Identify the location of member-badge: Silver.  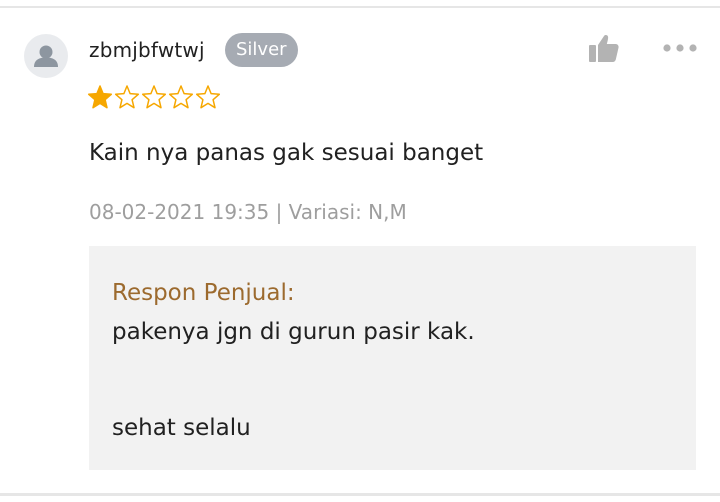
(261, 50).